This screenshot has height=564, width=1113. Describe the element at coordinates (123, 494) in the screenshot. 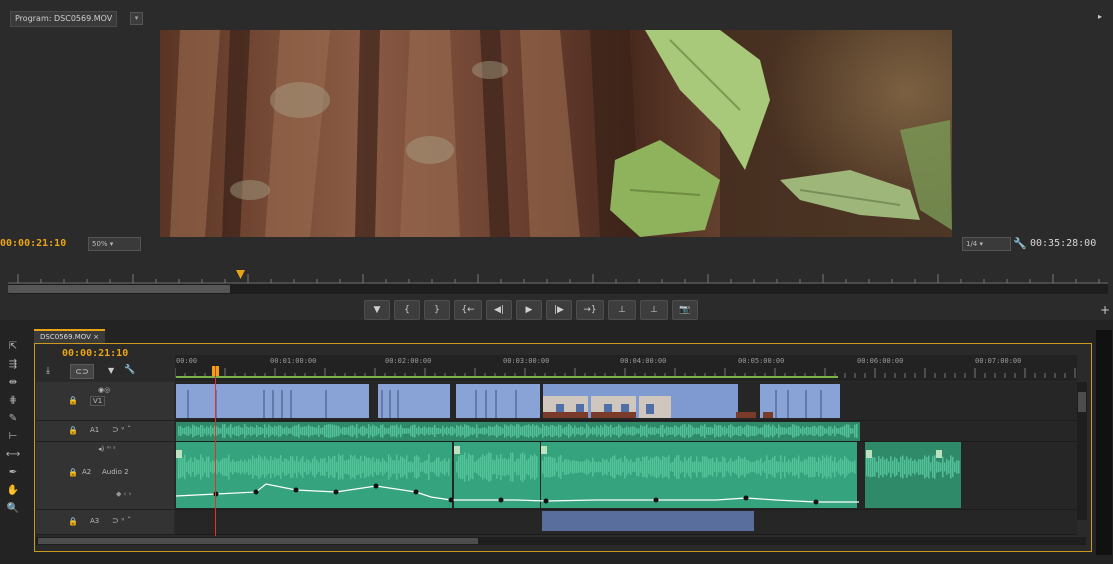

I see `keyframe-nav-icon: ◆ ‹ ›` at that location.